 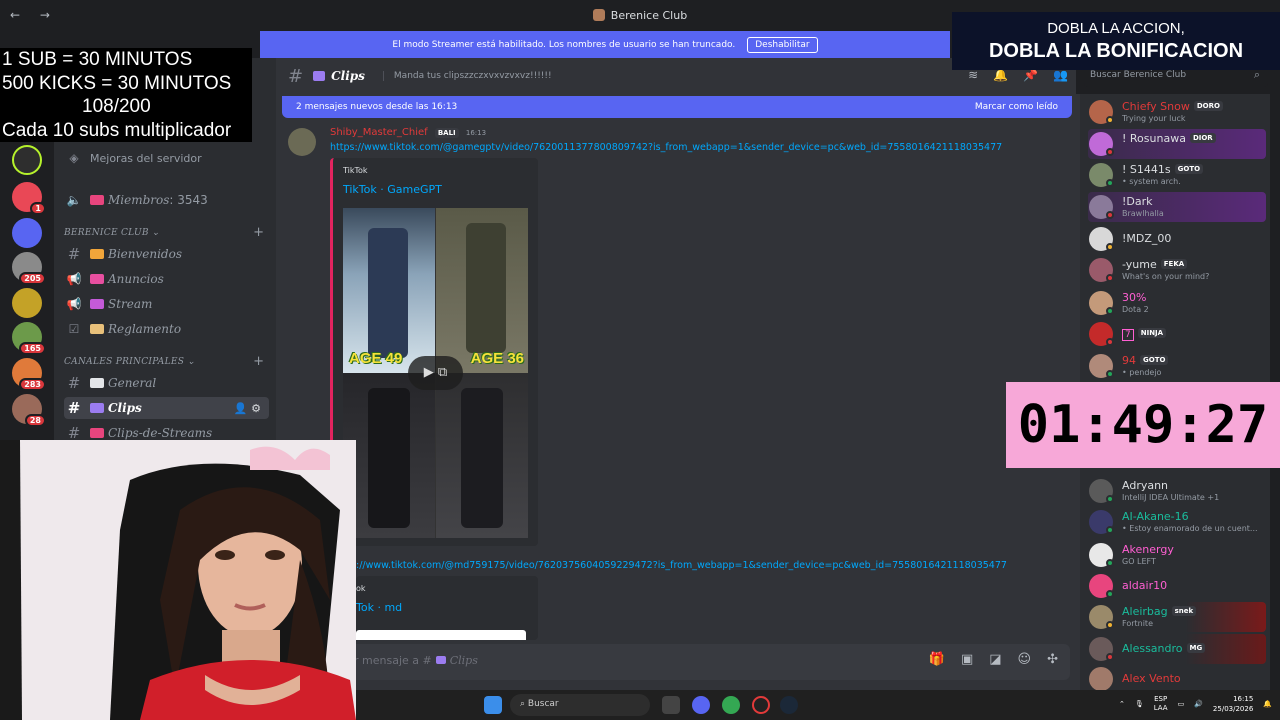 What do you see at coordinates (995, 659) in the screenshot?
I see `sticker-icon: ◪` at bounding box center [995, 659].